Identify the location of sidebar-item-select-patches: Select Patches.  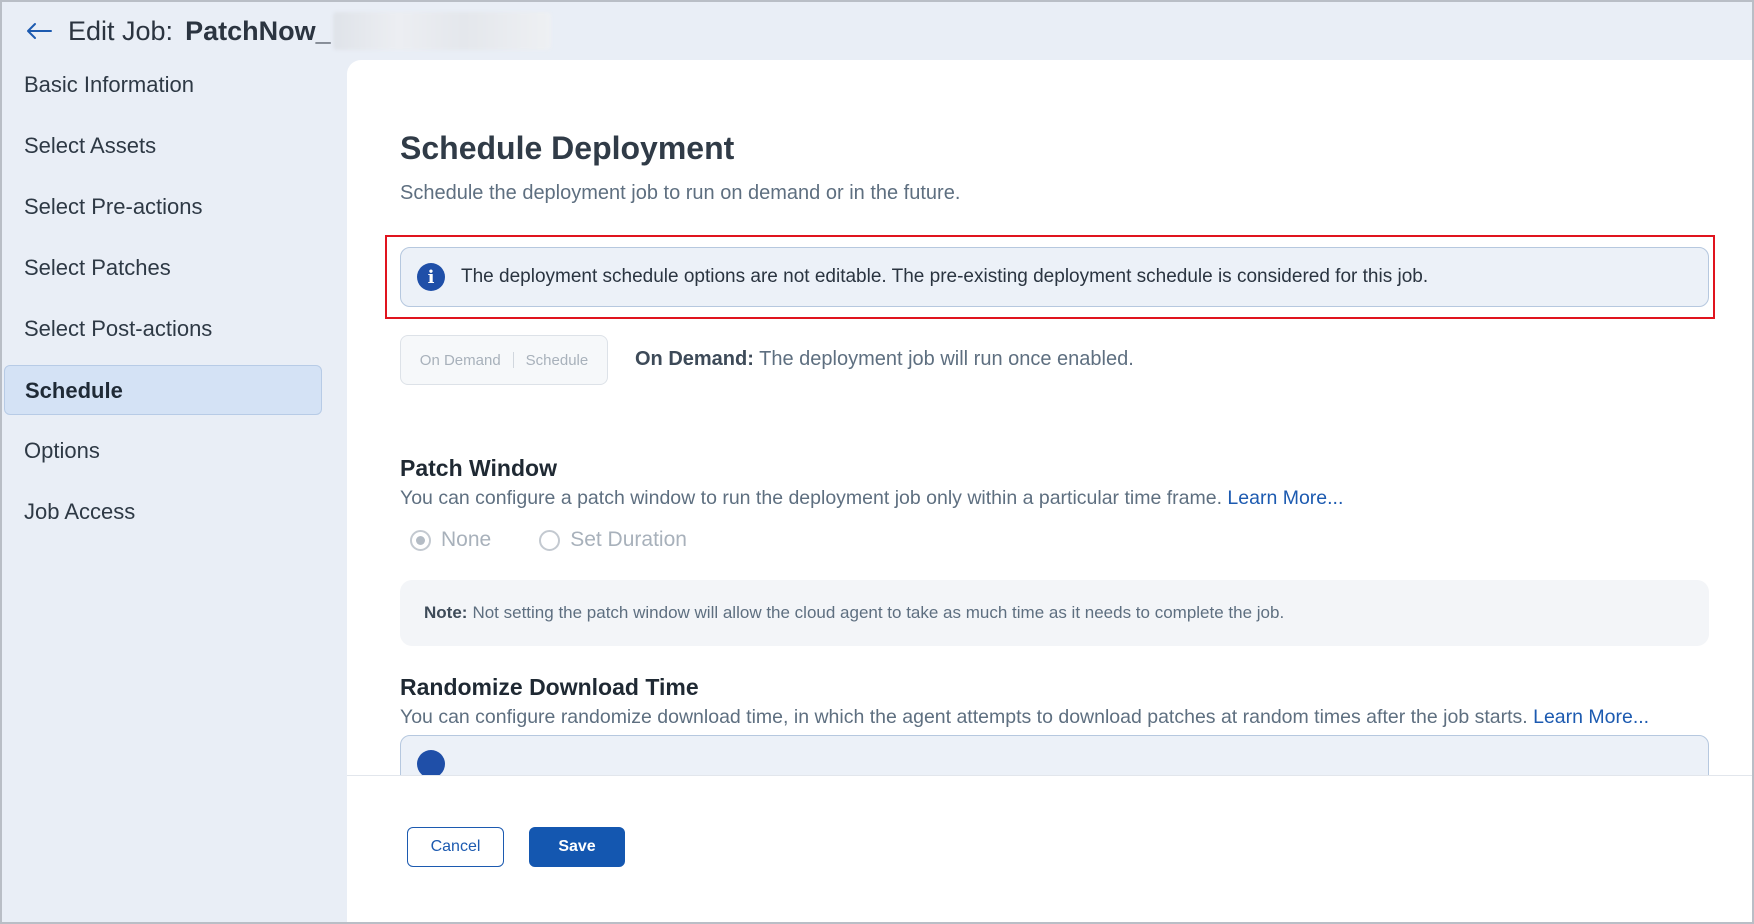
(163, 268).